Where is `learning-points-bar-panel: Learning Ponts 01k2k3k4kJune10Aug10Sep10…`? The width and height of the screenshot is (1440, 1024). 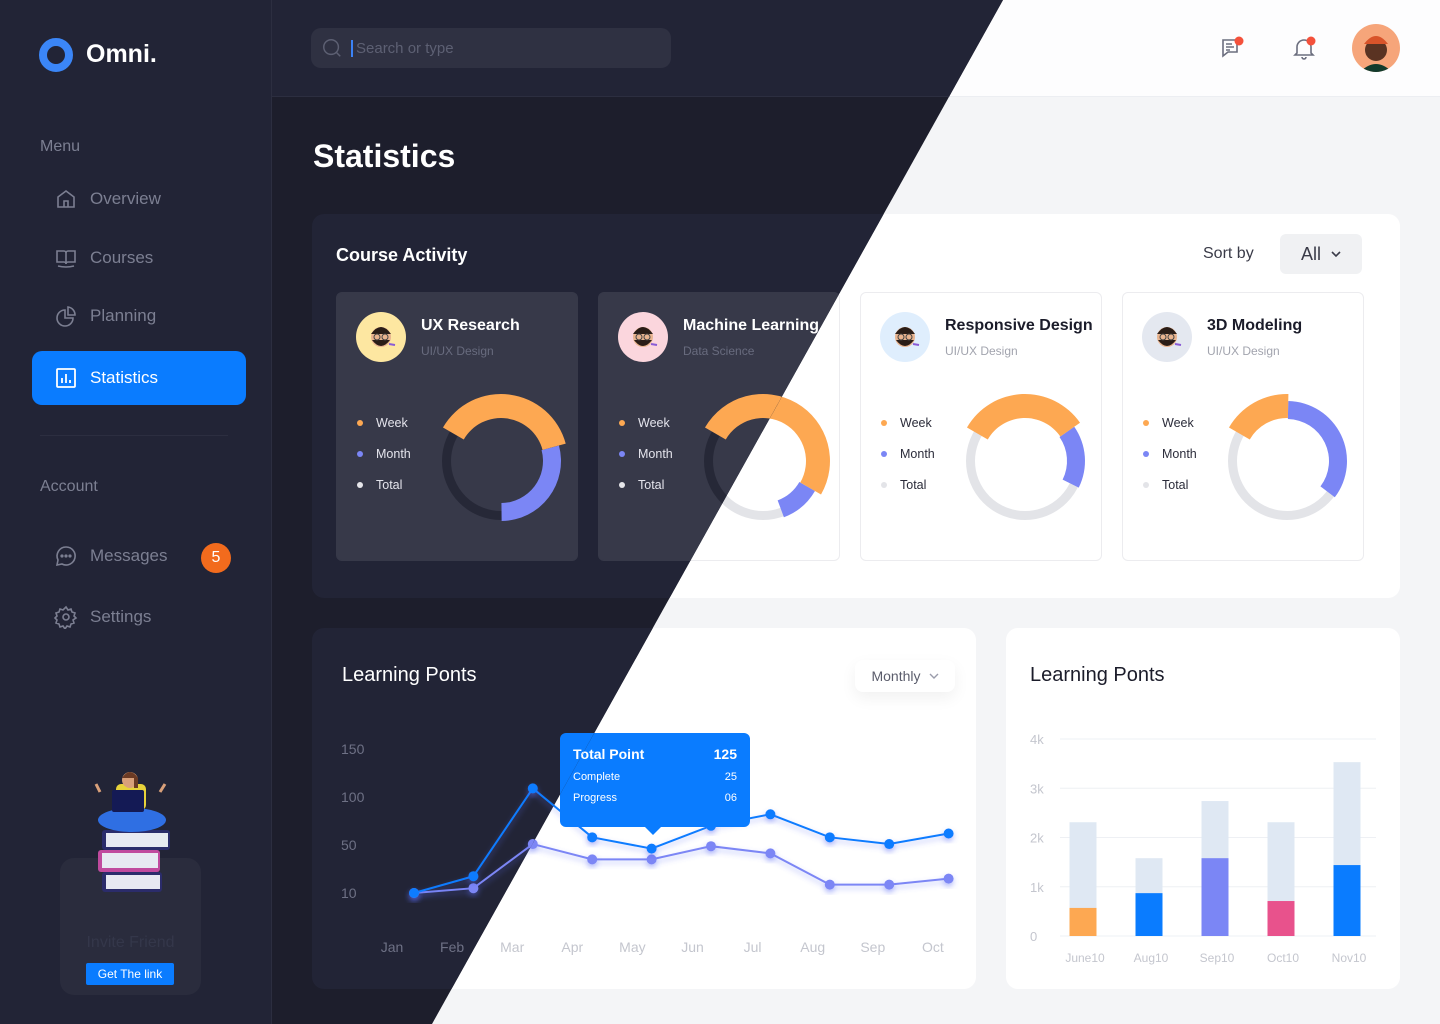 learning-points-bar-panel: Learning Ponts 01k2k3k4kJune10Aug10Sep10… is located at coordinates (1203, 808).